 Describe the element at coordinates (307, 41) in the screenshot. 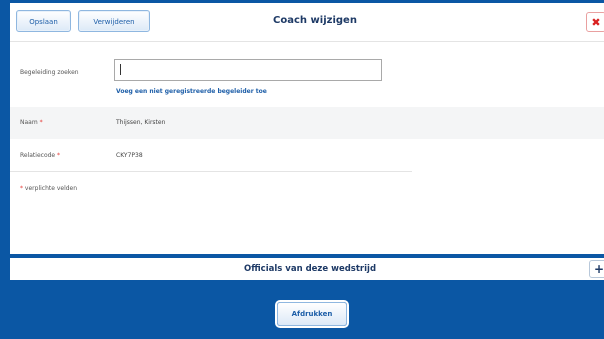

I see `header-divider` at that location.